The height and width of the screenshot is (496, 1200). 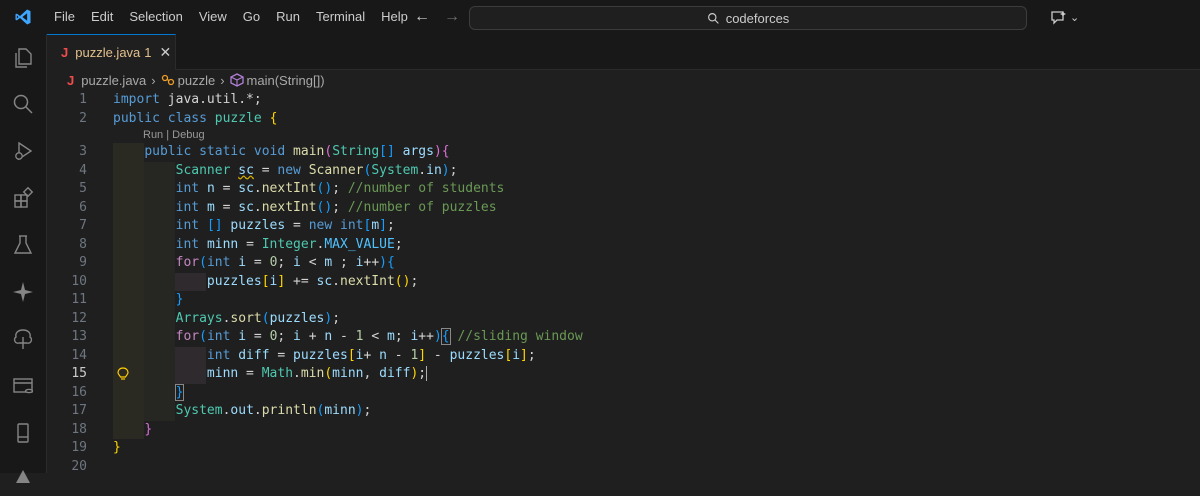 I want to click on run-and-debug-icon, so click(x=23, y=151).